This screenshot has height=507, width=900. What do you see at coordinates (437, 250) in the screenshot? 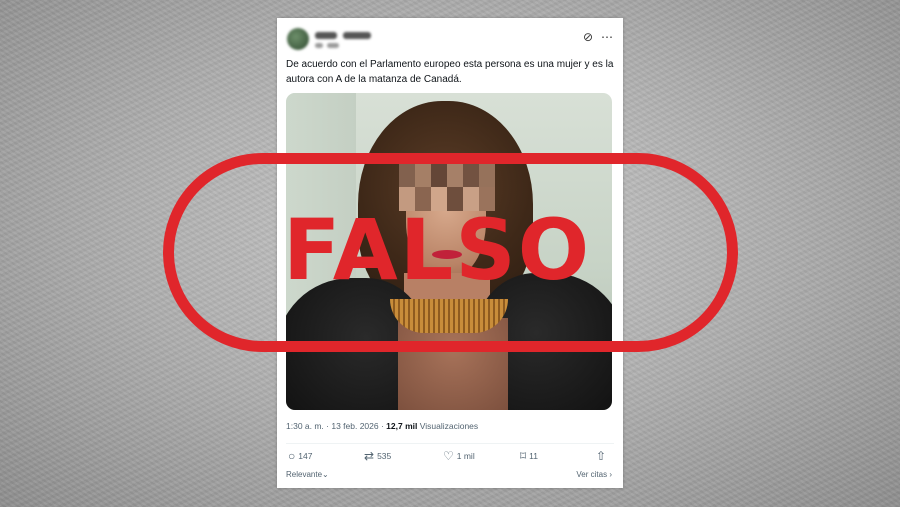
I see `falso-stamp-label: FALSO` at bounding box center [437, 250].